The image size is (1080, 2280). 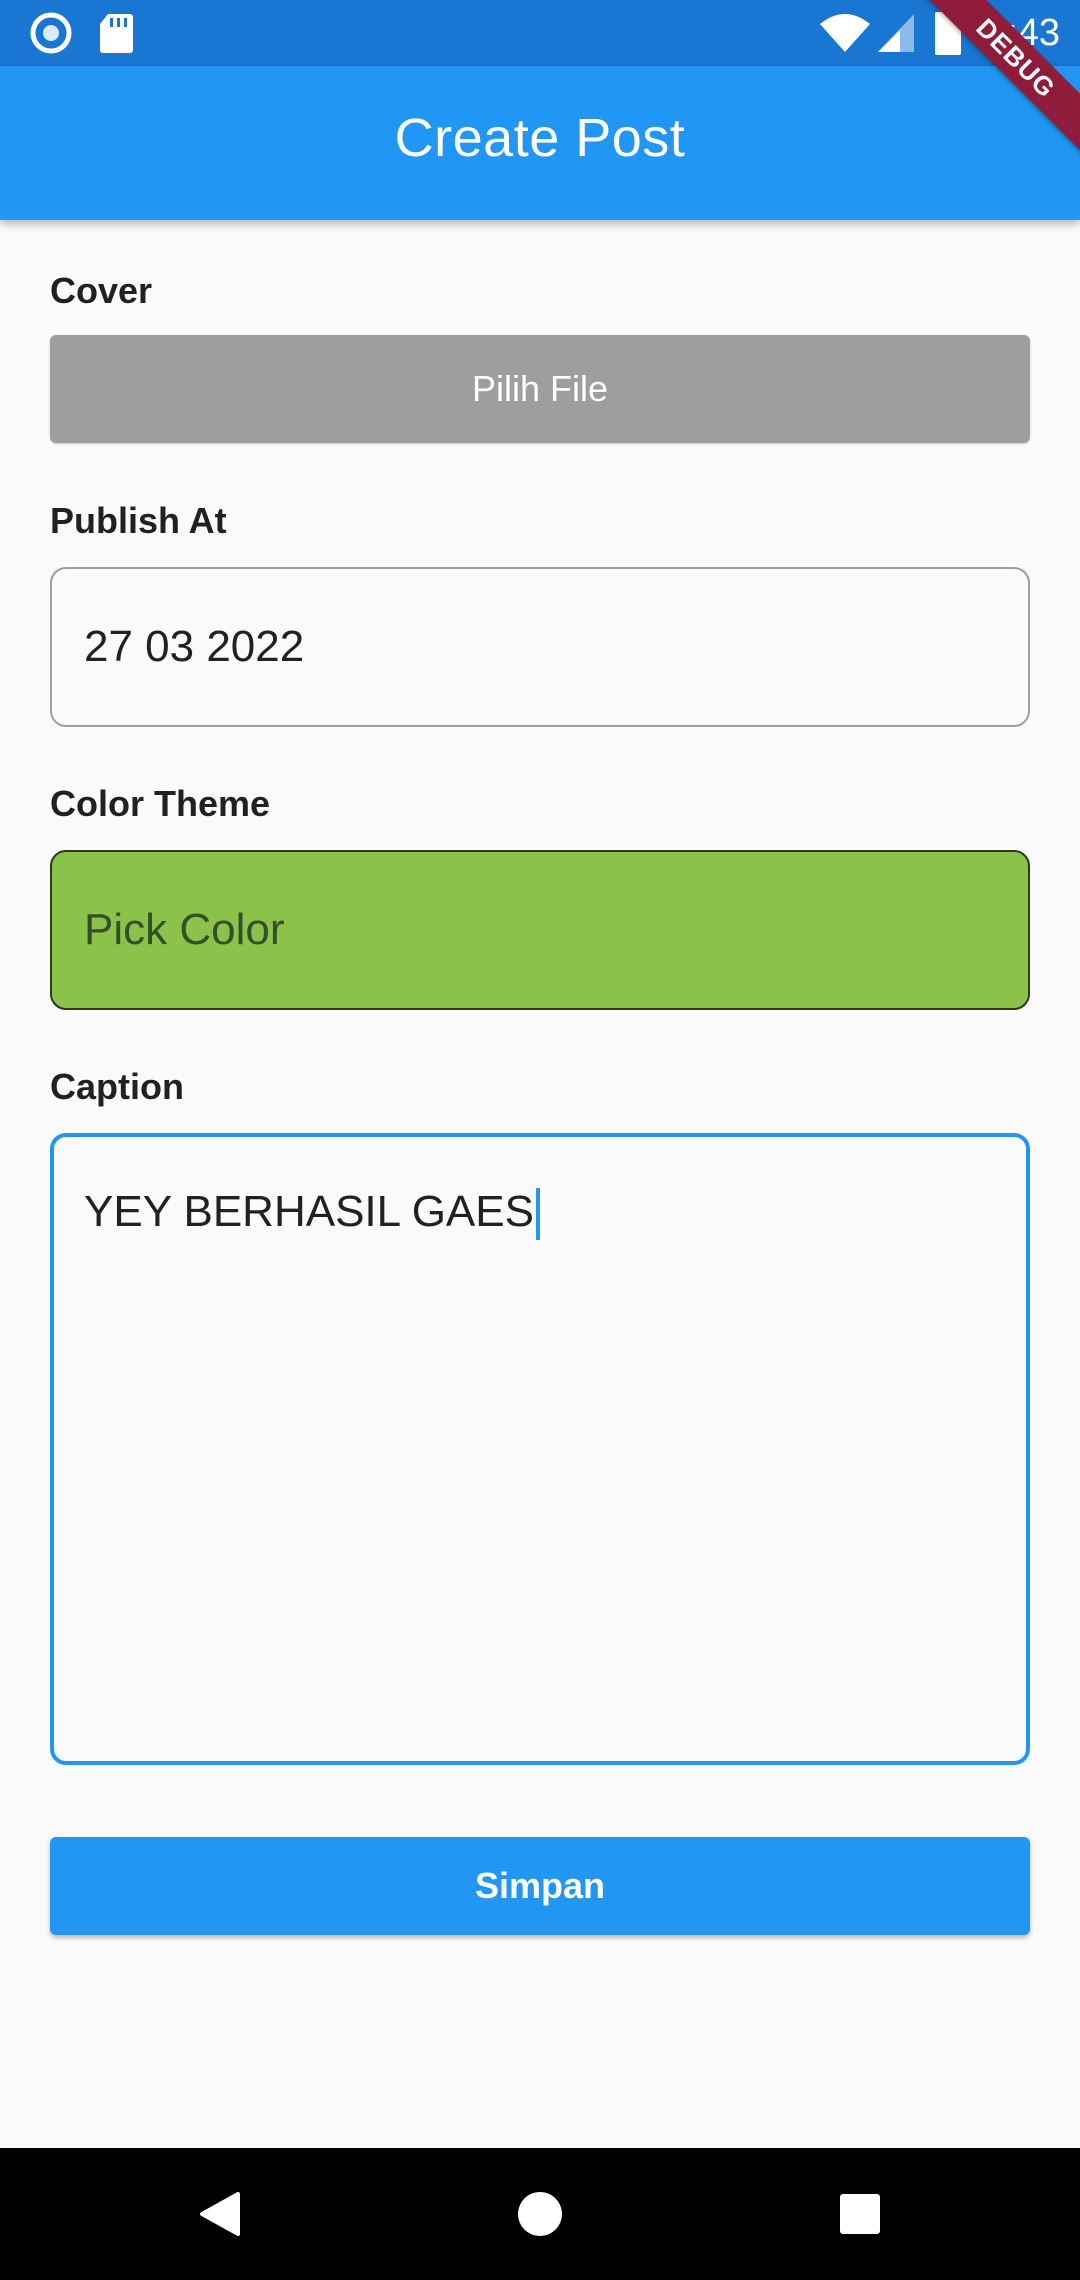 I want to click on save-button-label: Simpan, so click(x=540, y=1885).